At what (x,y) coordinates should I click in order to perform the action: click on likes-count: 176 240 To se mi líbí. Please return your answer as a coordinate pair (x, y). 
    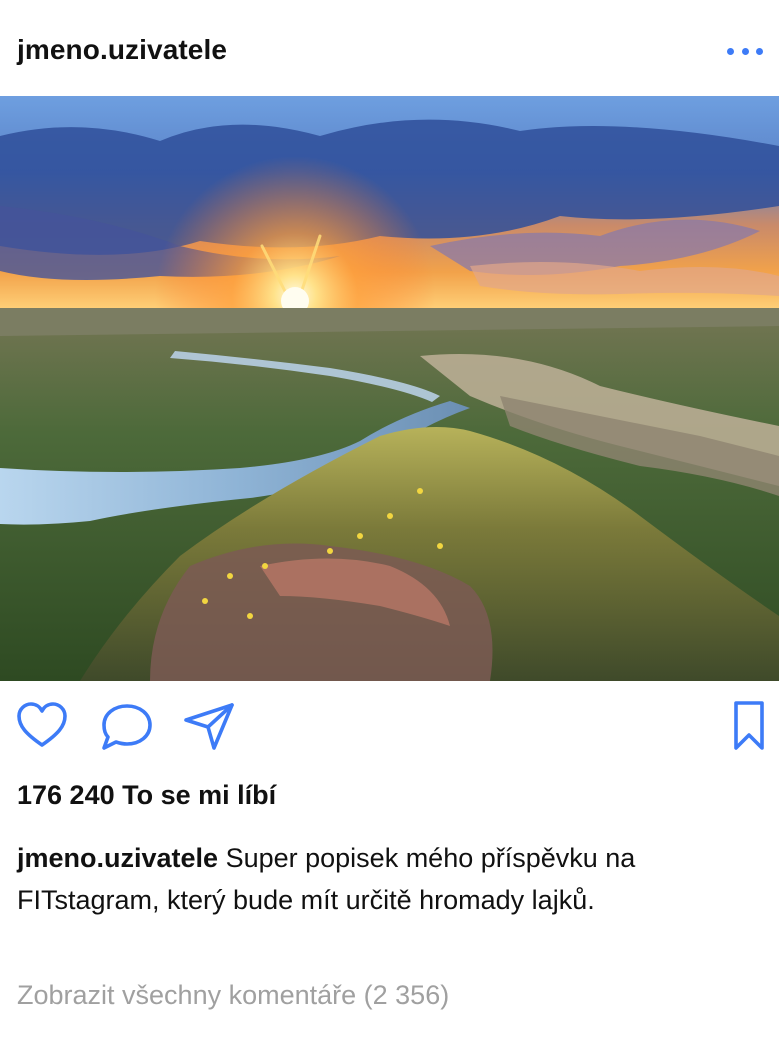
    Looking at the image, I should click on (146, 795).